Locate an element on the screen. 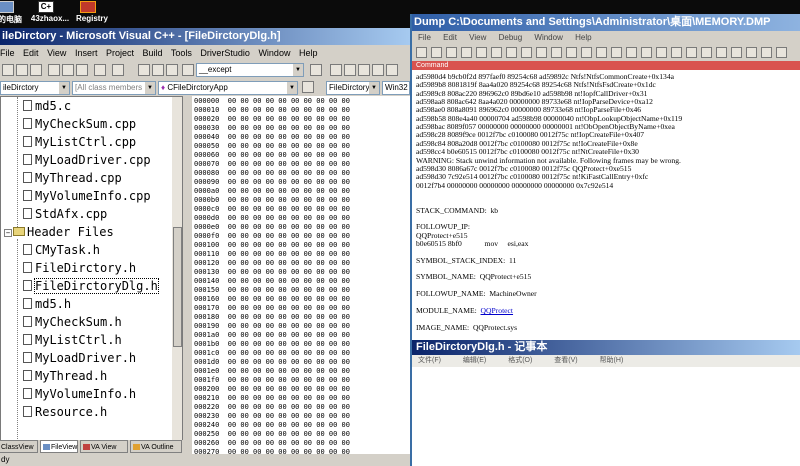  tab-fileview: FileView is located at coordinates (59, 446).